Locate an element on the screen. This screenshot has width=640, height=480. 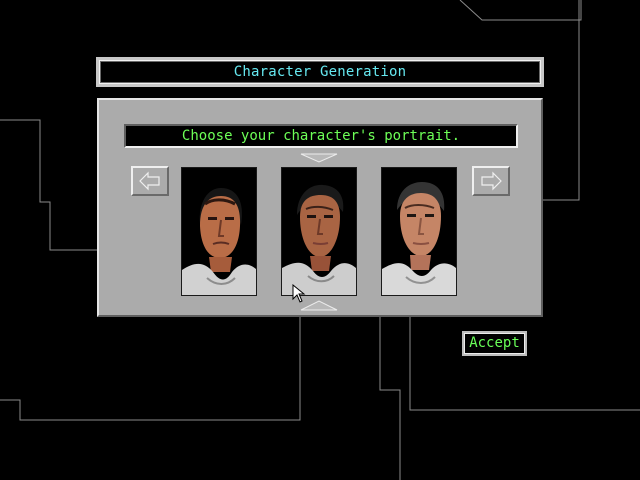
title-bar: Character Generation is located at coordinates (320, 72).